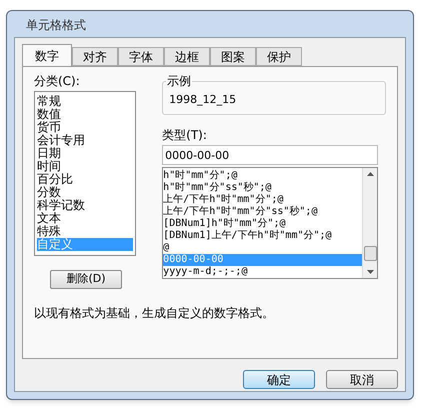 The height and width of the screenshot is (408, 424). I want to click on sample-label: 示例, so click(179, 81).